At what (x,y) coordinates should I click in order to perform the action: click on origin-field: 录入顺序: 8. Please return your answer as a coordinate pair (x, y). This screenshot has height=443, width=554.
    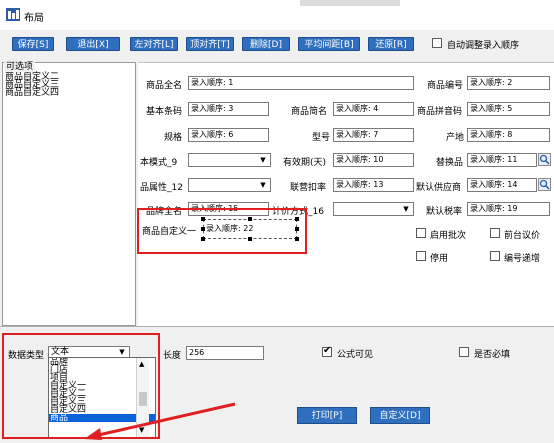
    Looking at the image, I should click on (508, 135).